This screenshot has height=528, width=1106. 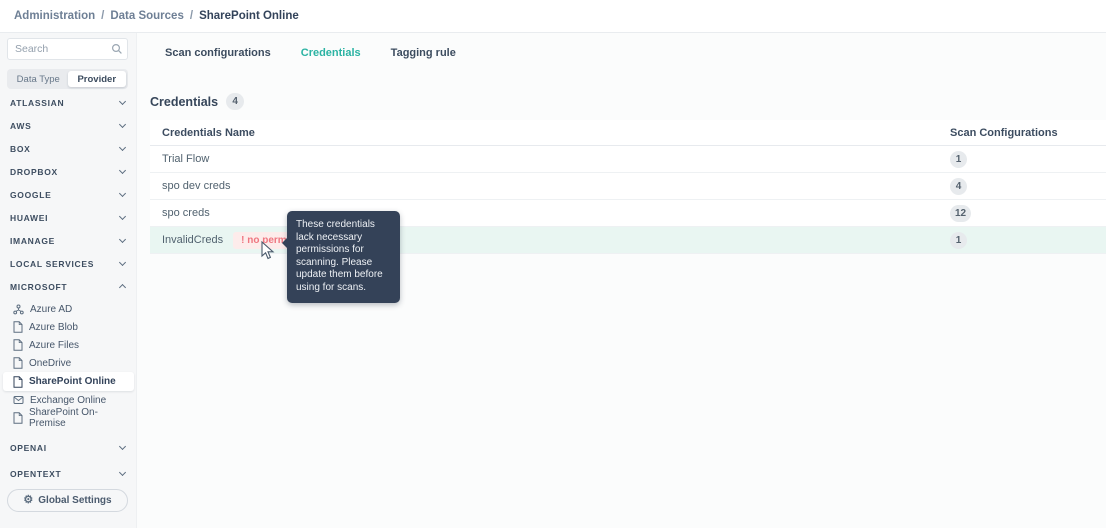 What do you see at coordinates (53, 327) in the screenshot?
I see `sidebar-item-label: Azure Blob` at bounding box center [53, 327].